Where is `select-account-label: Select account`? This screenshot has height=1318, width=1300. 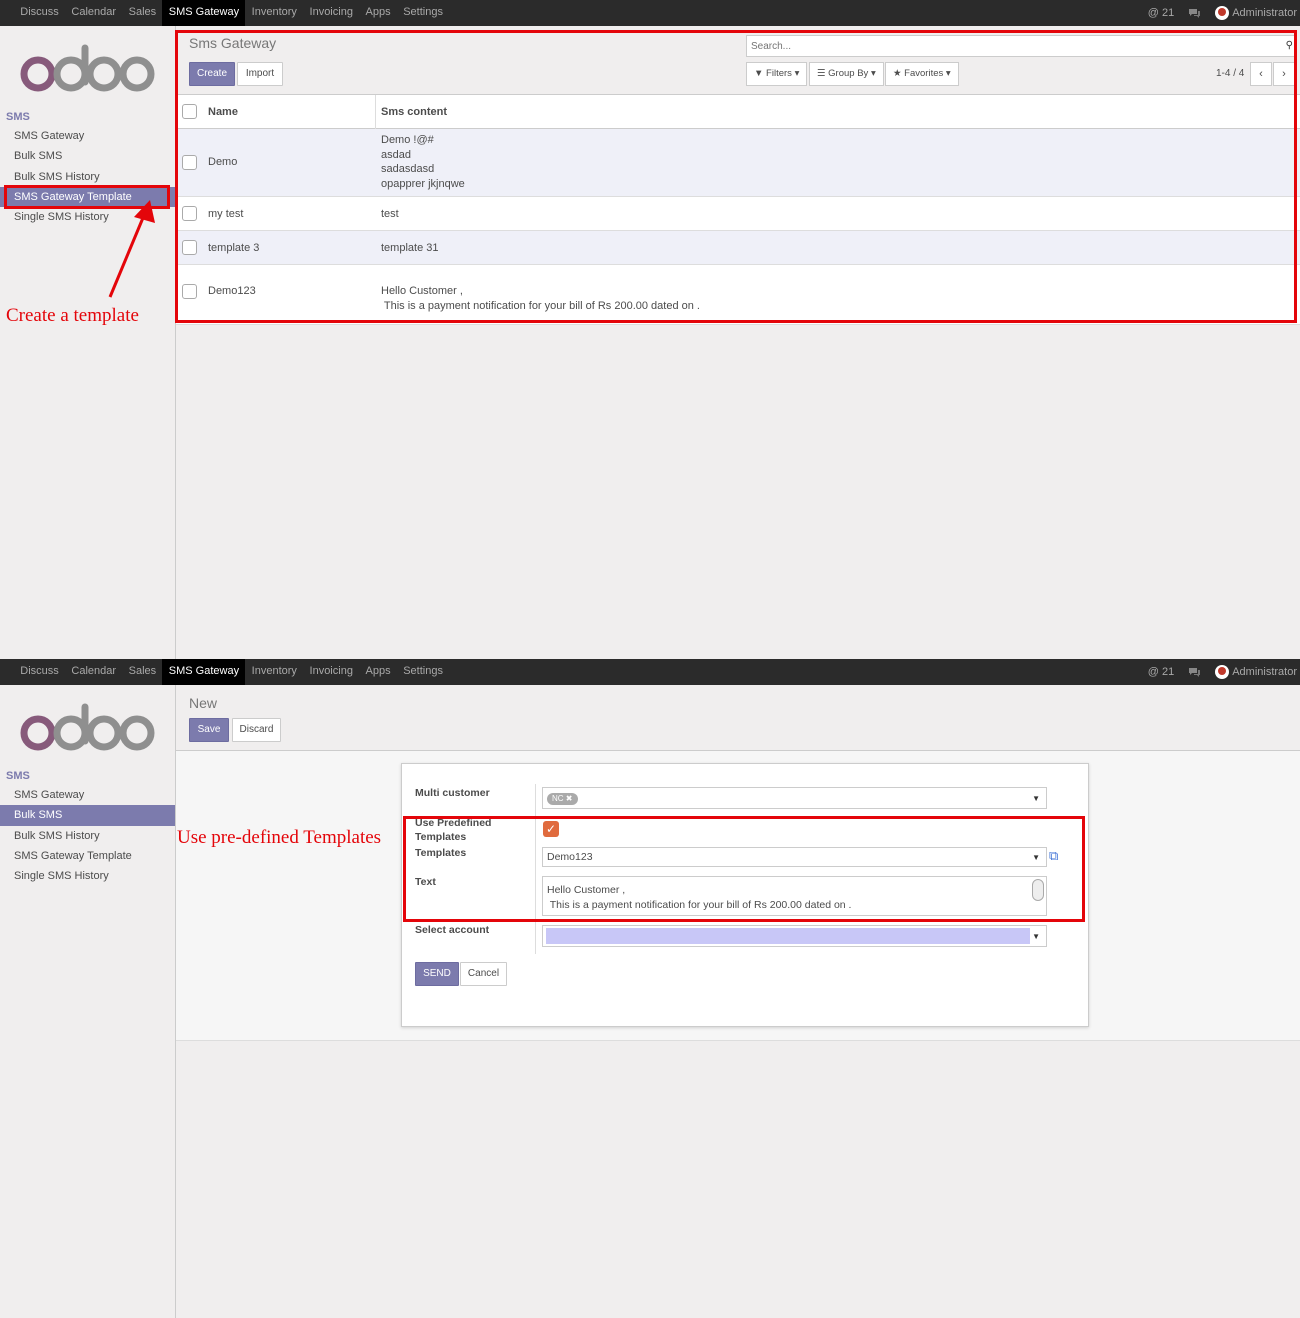
select-account-label: Select account is located at coordinates (452, 930).